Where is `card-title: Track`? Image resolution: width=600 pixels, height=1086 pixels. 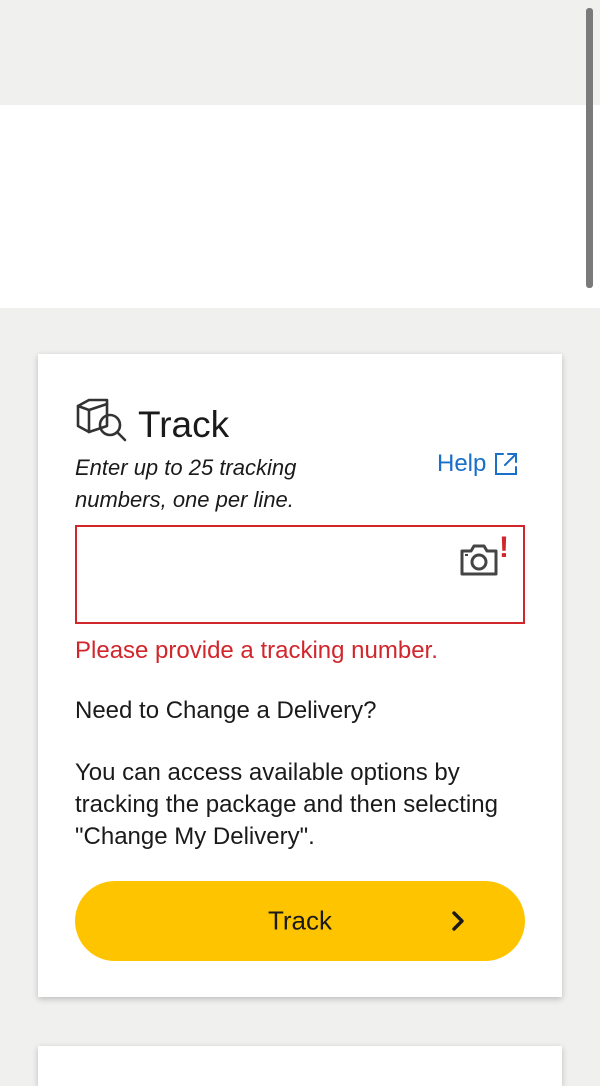 card-title: Track is located at coordinates (184, 424).